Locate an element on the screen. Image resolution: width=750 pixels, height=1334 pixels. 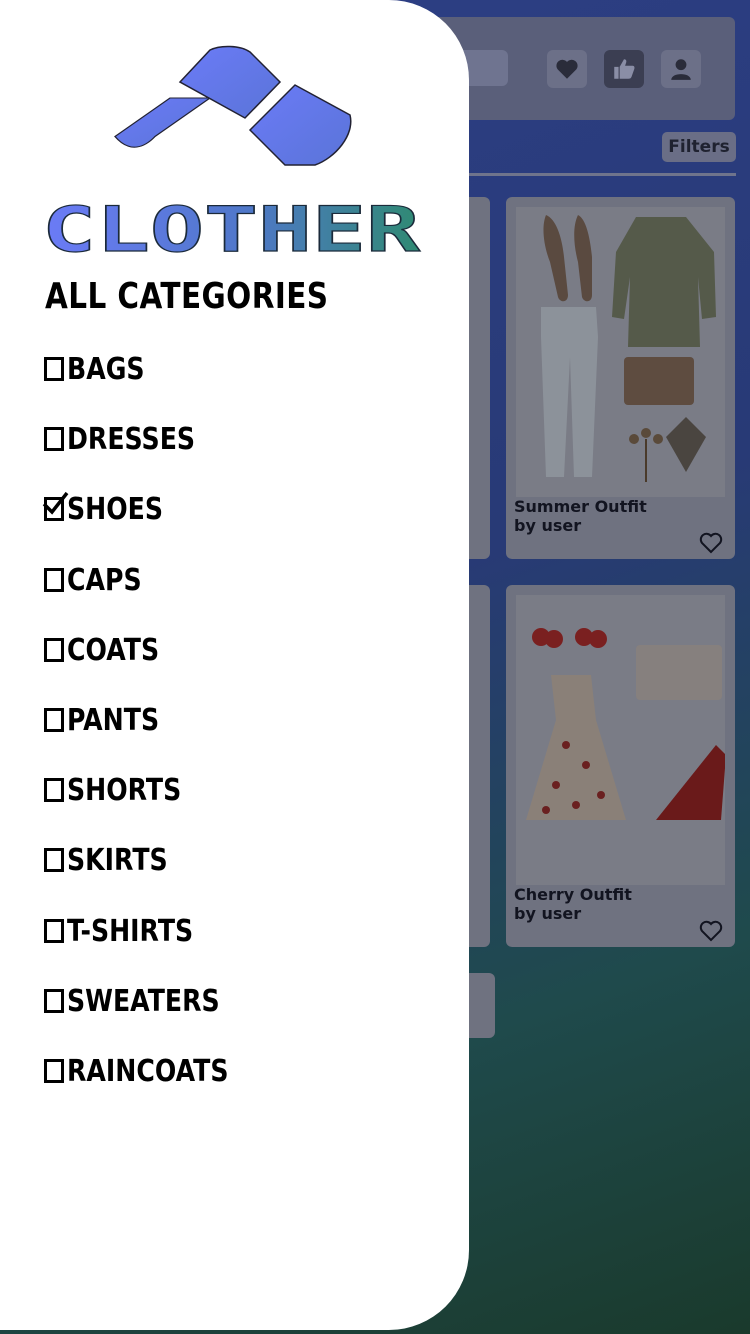
brand-wordmark: CLOTHER is located at coordinates (231, 230).